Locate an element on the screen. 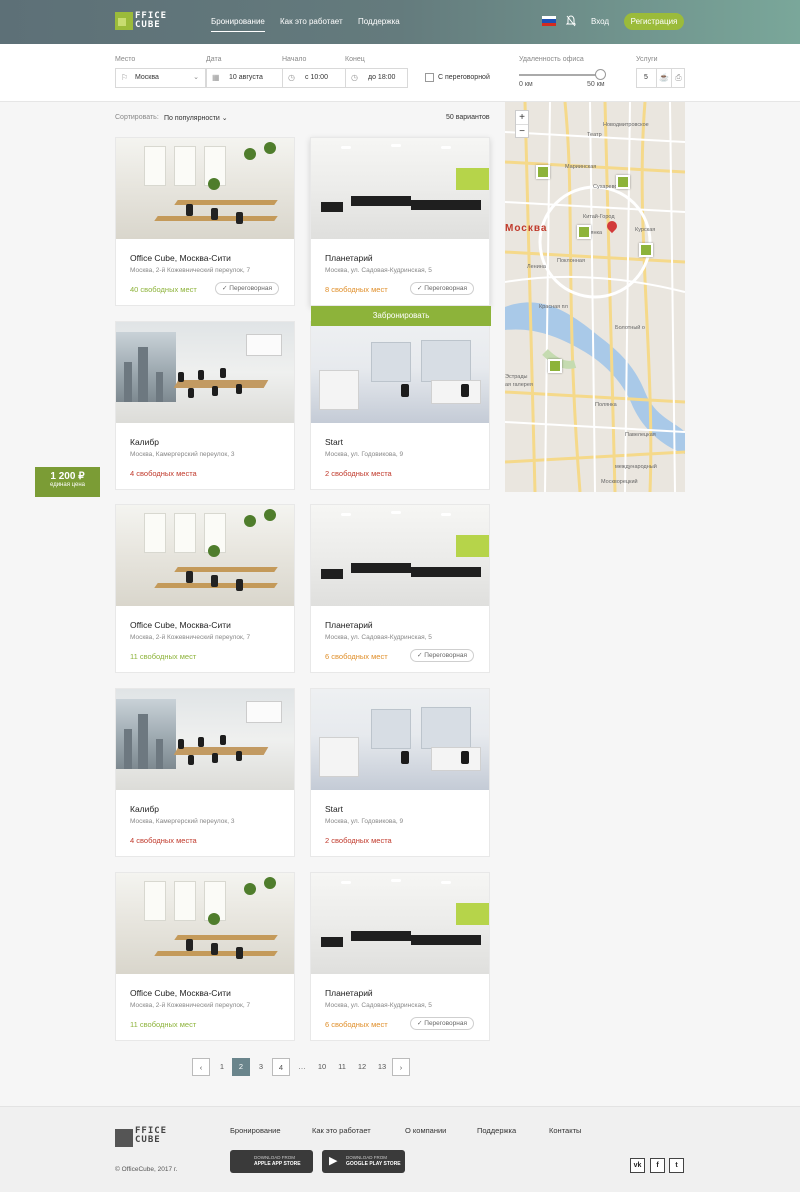 Image resolution: width=800 pixels, height=1192 pixels. end-time-field: ◷ до 18:00 is located at coordinates (376, 78).